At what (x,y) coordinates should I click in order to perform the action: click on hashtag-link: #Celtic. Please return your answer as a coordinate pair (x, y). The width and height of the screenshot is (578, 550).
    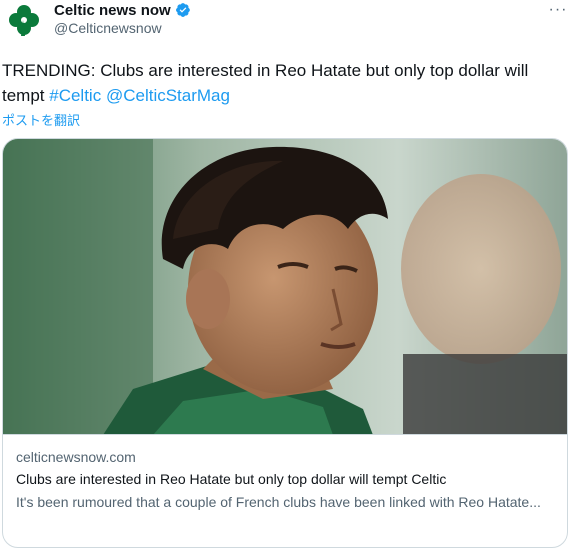
    Looking at the image, I should click on (75, 95).